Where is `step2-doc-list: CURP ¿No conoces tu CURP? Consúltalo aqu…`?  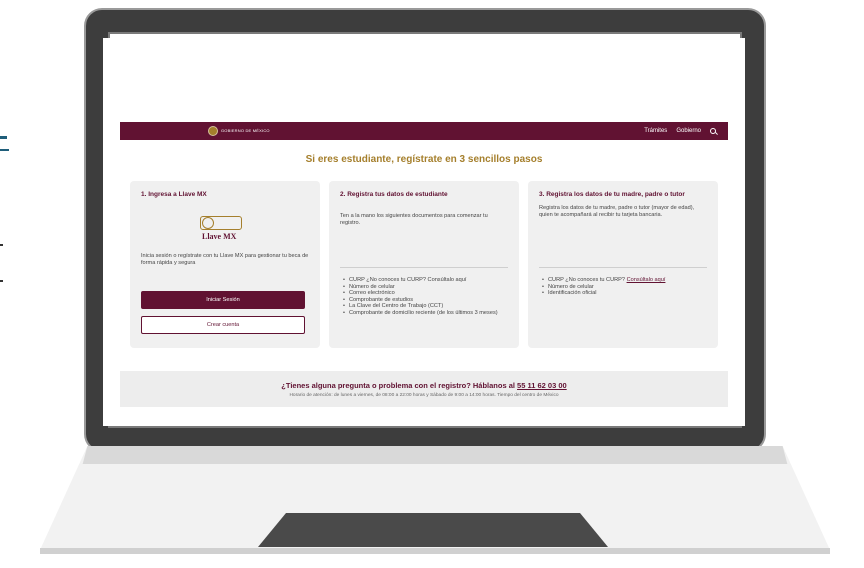 step2-doc-list: CURP ¿No conoces tu CURP? Consúltalo aqu… is located at coordinates (428, 297).